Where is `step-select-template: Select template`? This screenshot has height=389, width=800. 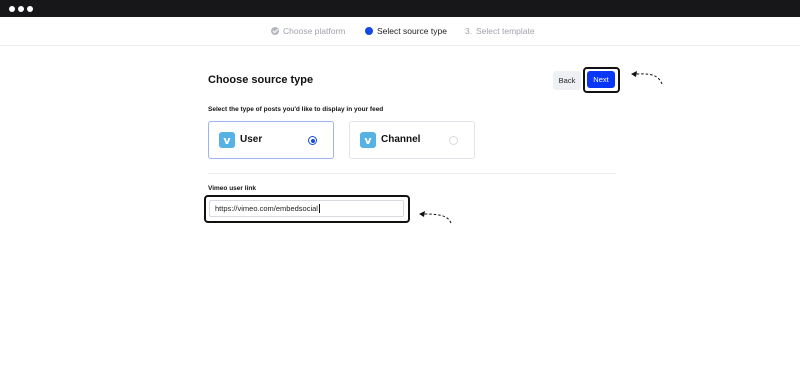
step-select-template: Select template is located at coordinates (505, 31).